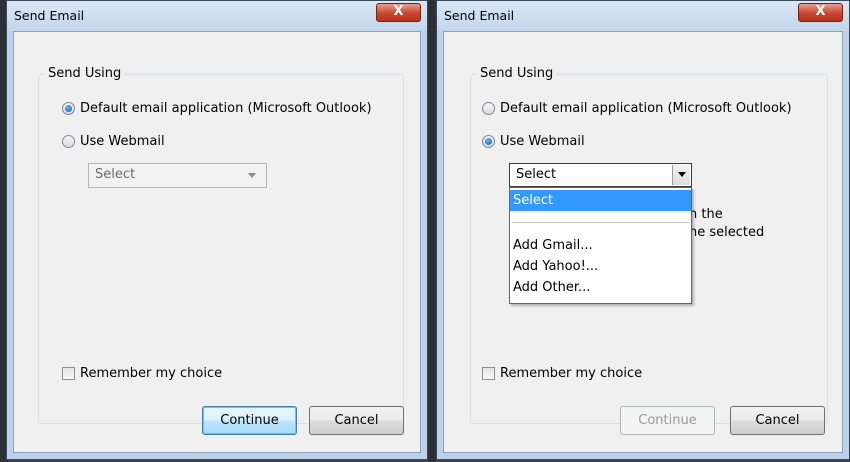 The width and height of the screenshot is (850, 462). I want to click on left-remember-row: Remember my choice, so click(142, 373).